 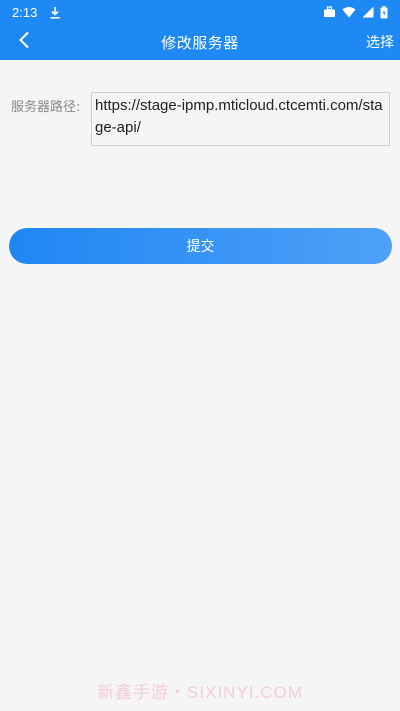 I want to click on page-title: 修改服务器, so click(x=200, y=42).